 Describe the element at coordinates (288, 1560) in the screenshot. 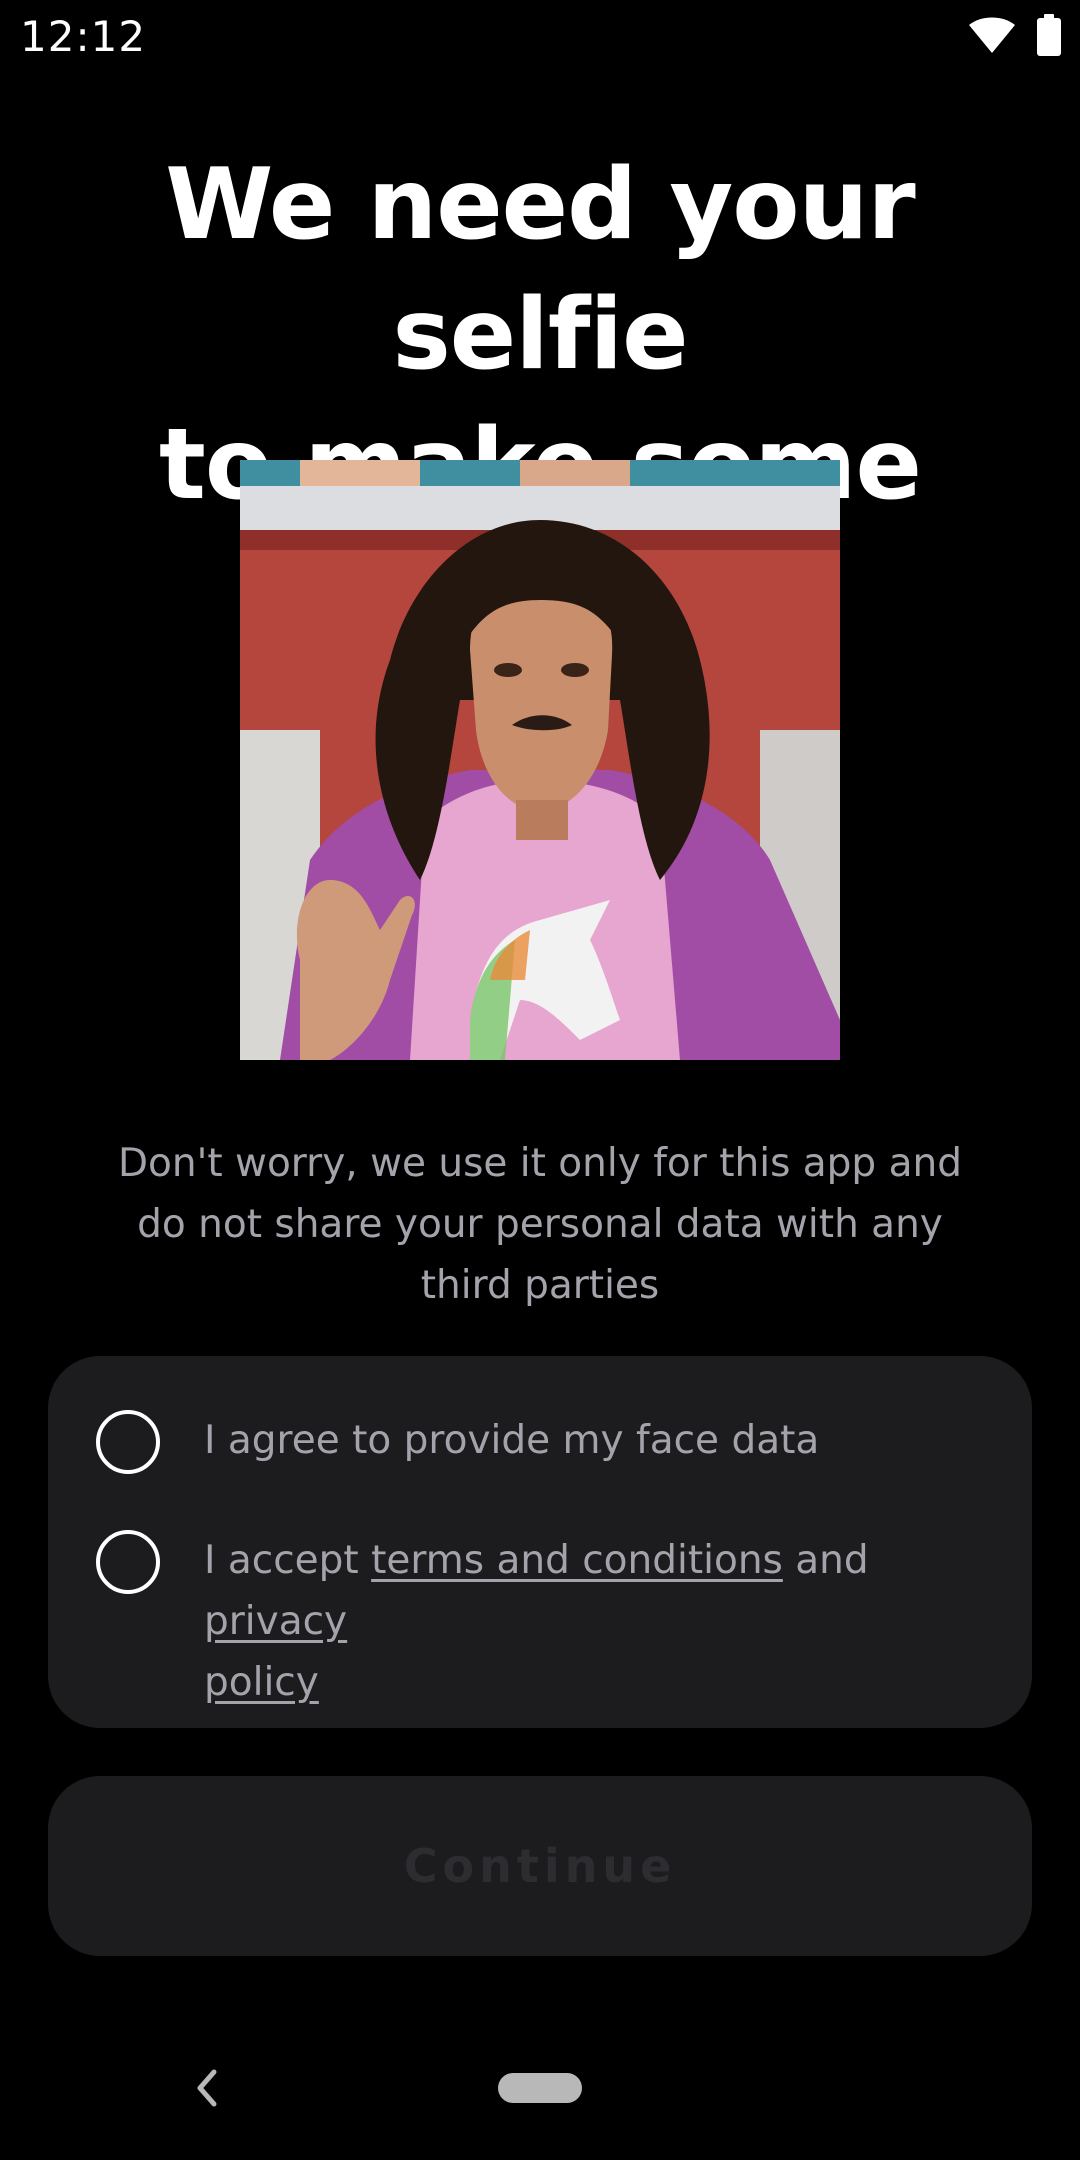

I see `terms-prefix: I accept` at that location.